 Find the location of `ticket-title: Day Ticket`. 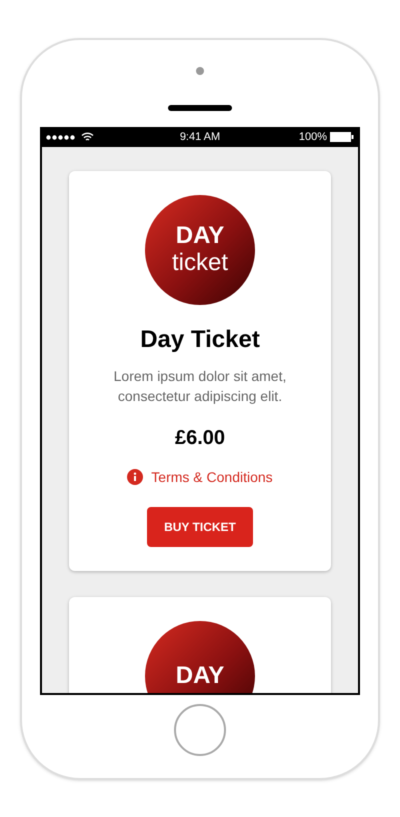

ticket-title: Day Ticket is located at coordinates (200, 340).